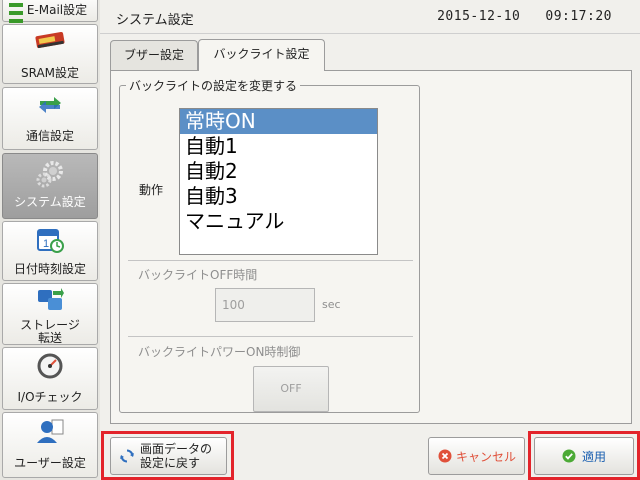 The width and height of the screenshot is (640, 480). I want to click on sidebar-item-label: SRAM設定, so click(50, 73).